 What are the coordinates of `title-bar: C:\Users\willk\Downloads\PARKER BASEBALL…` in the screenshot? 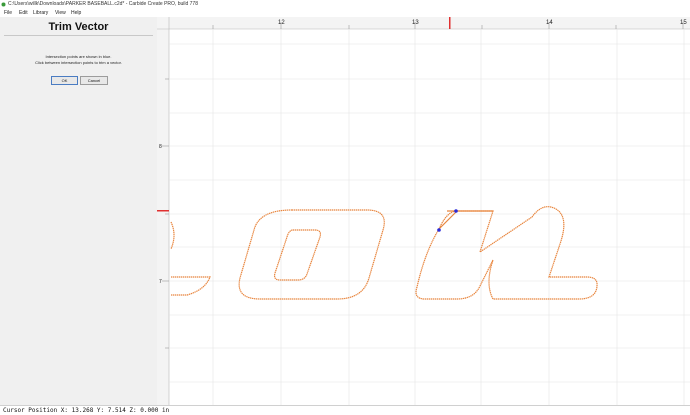 It's located at (345, 4).